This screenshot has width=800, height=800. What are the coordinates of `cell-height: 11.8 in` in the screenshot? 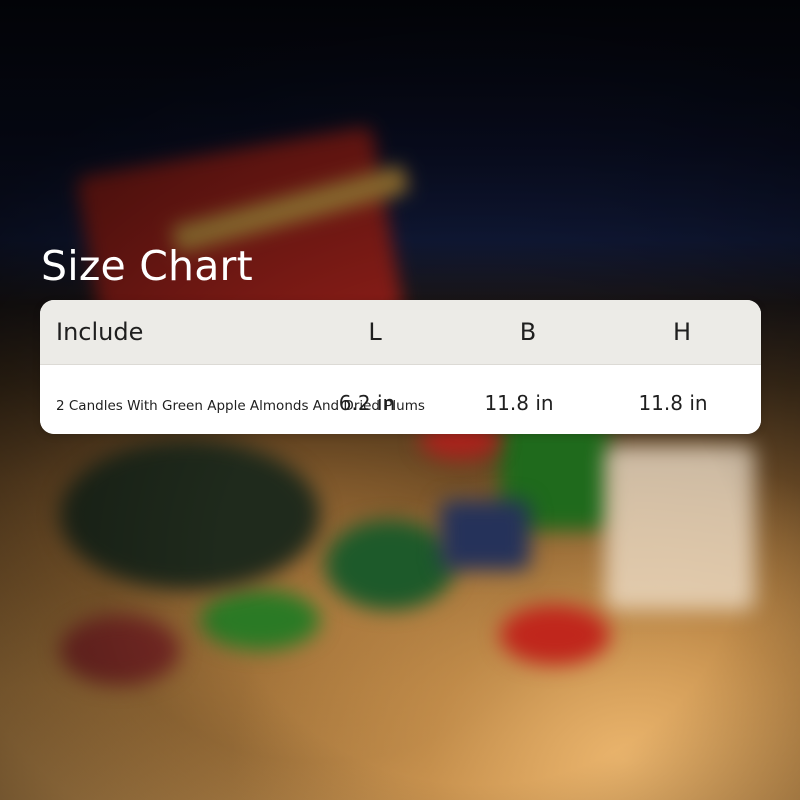 It's located at (673, 403).